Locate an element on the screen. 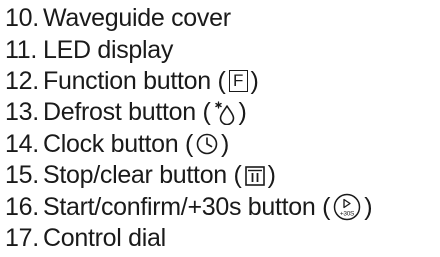 The image size is (440, 257). item-number: 15. is located at coordinates (22, 175).